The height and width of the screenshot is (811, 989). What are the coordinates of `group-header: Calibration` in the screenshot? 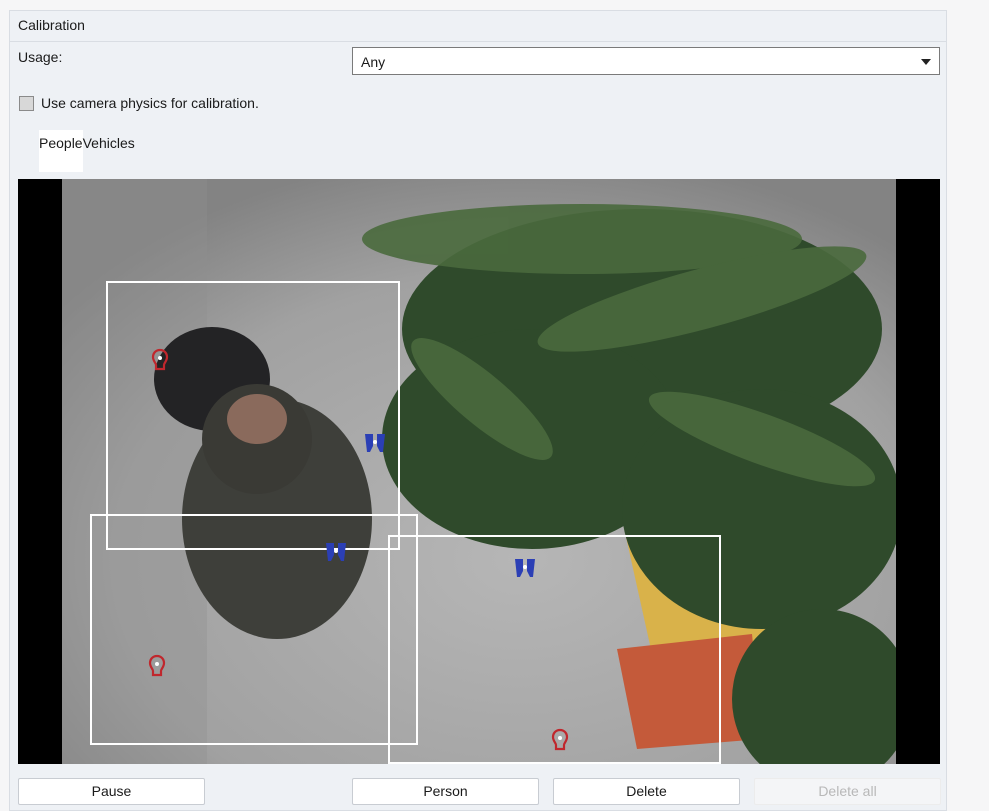 It's located at (478, 26).